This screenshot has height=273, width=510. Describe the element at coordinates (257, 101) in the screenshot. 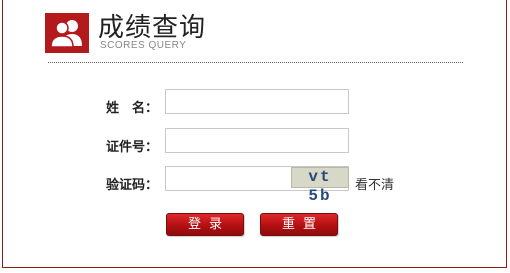

I see `name-input` at that location.